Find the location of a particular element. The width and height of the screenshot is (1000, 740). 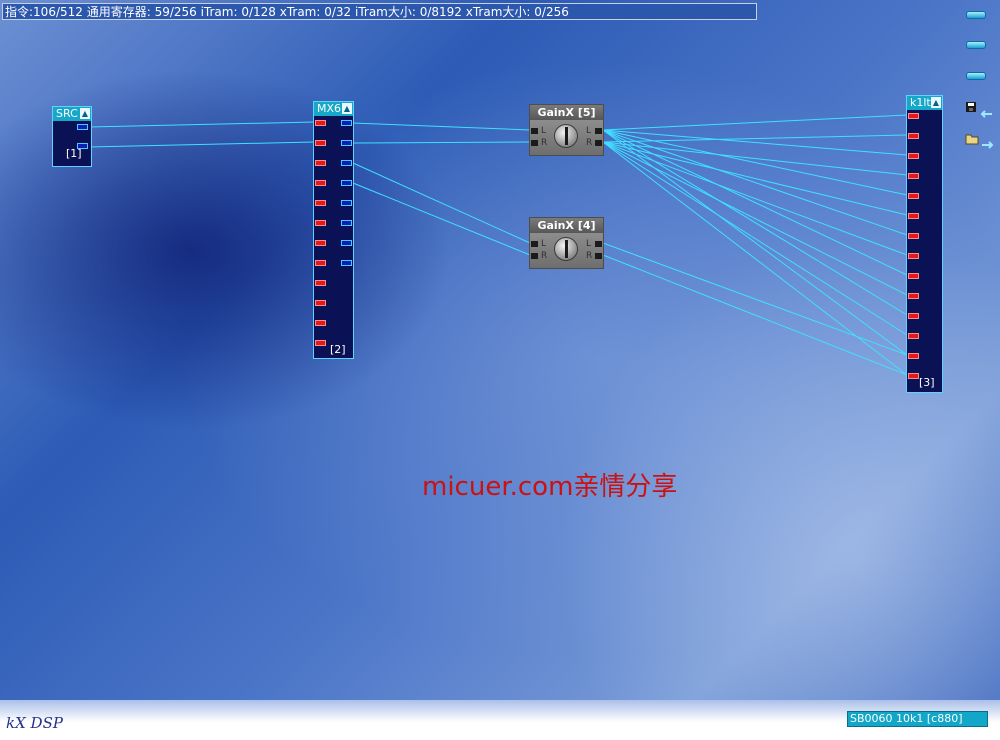

gainx-4-label-in-l: L is located at coordinates (544, 244).